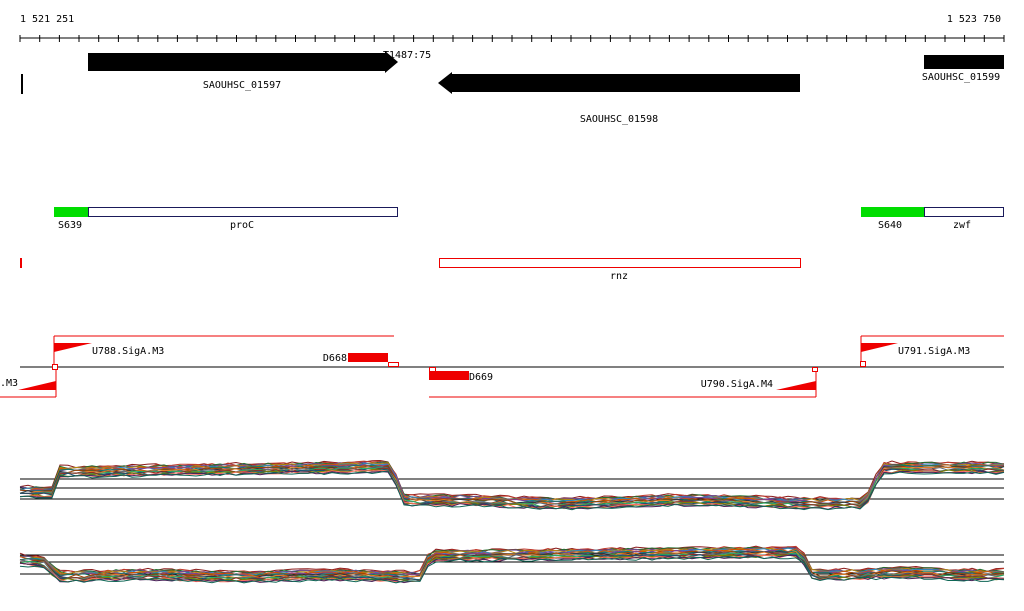 This screenshot has width=1024, height=611. I want to click on label-s640: S640, so click(890, 225).